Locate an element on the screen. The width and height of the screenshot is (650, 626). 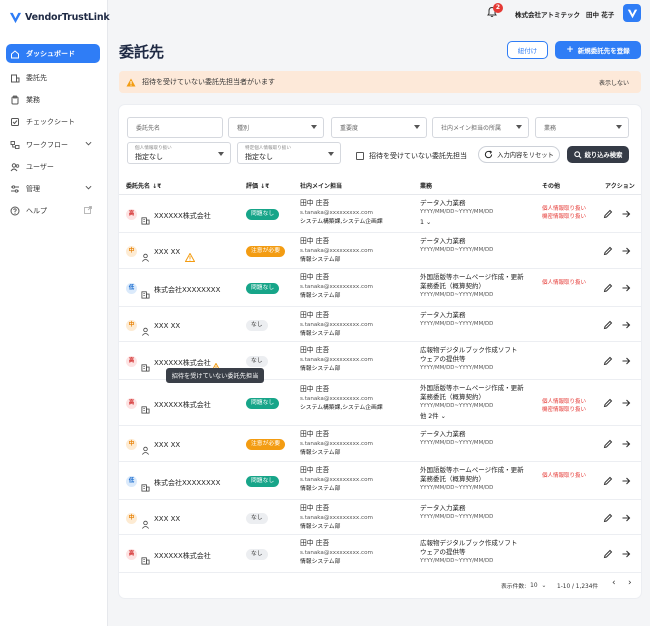
alert-hide-button: 表示しない is located at coordinates (614, 82).